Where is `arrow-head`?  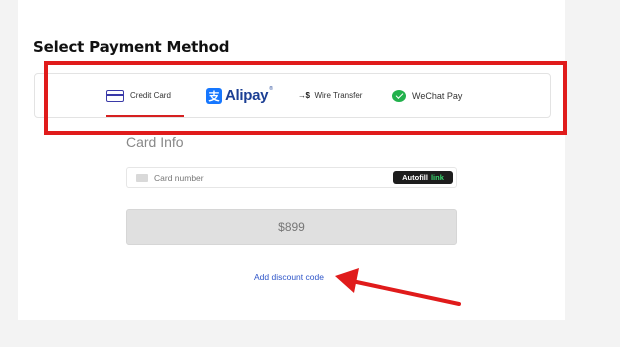 arrow-head is located at coordinates (347, 280).